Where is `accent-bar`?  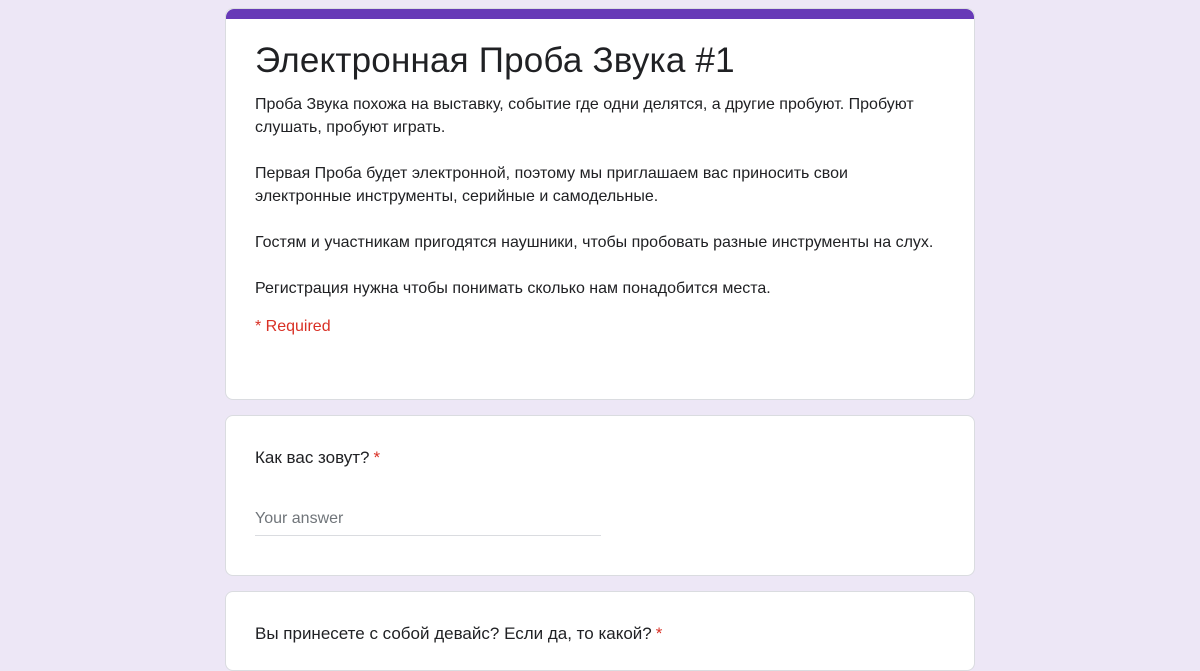
accent-bar is located at coordinates (600, 14).